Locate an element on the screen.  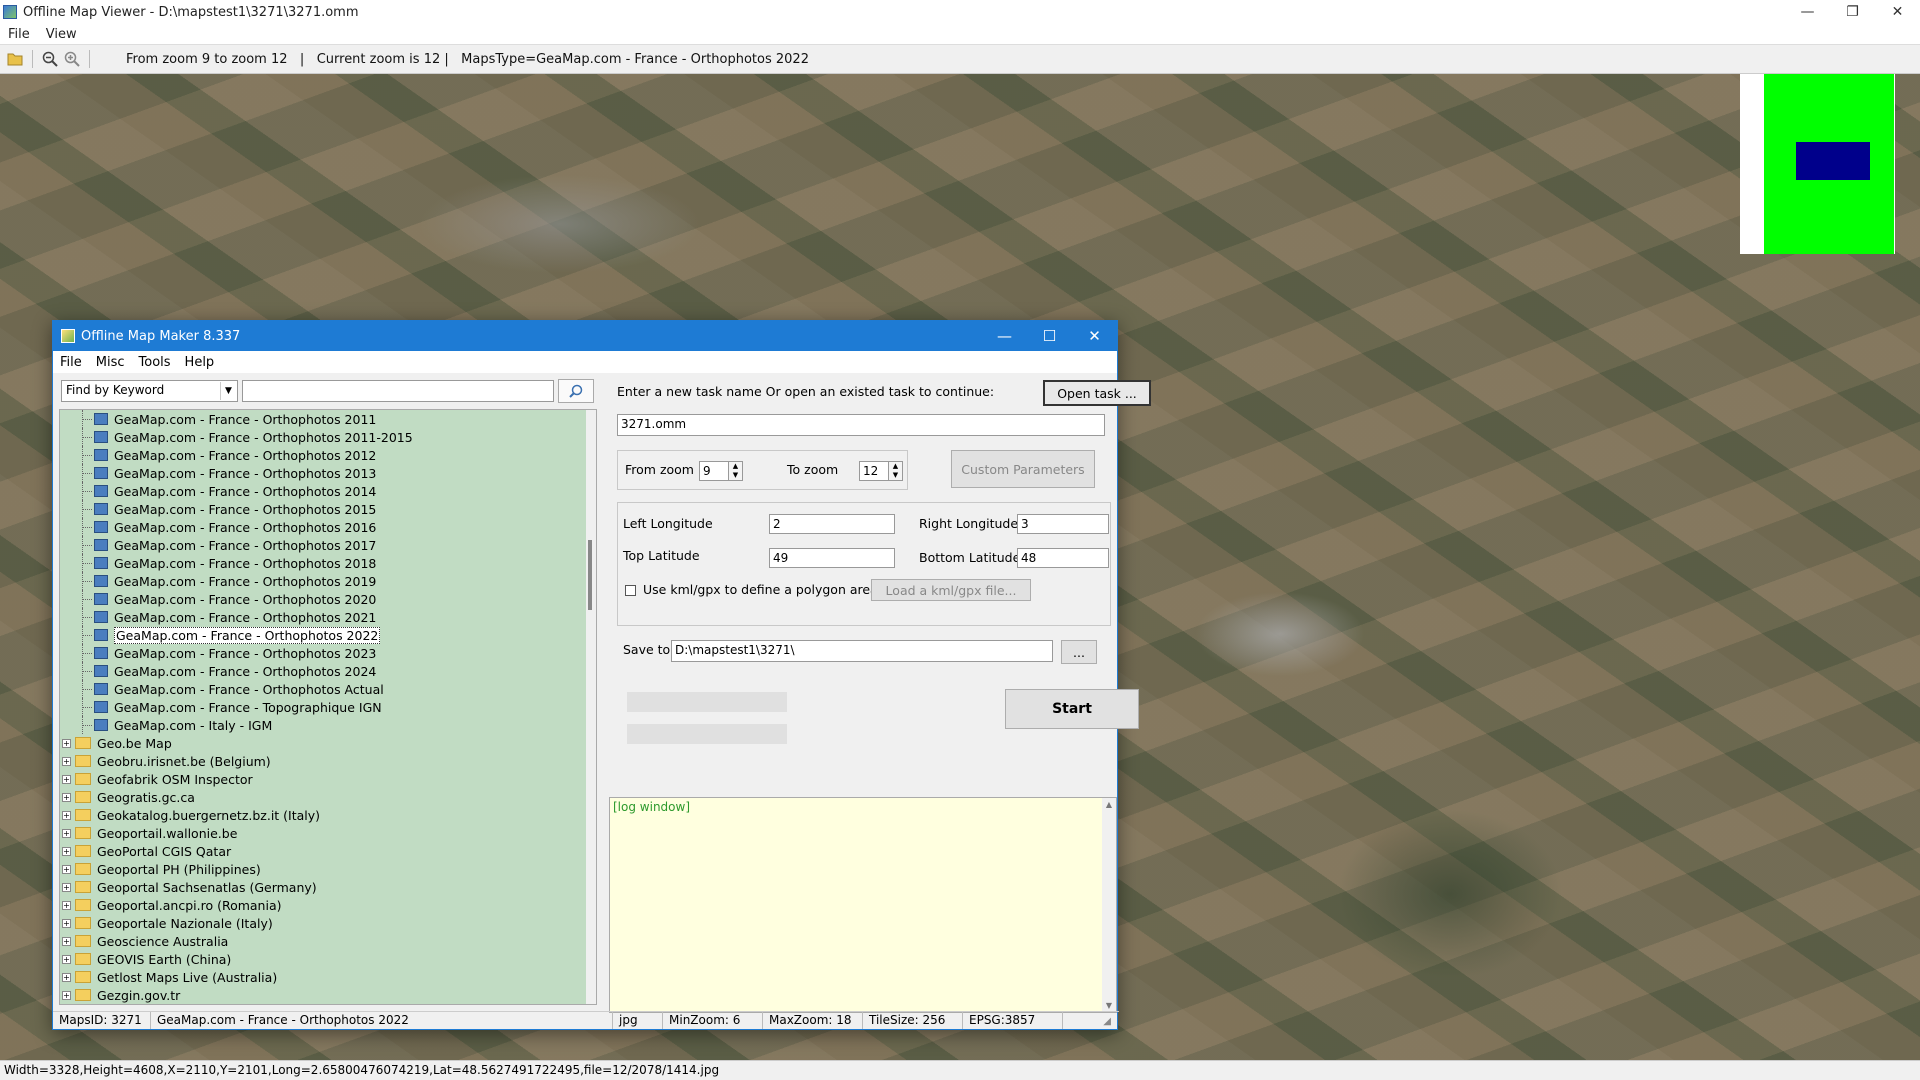
tree-item-map-source: GeaMap.com - France - Orthophotos 2015 is located at coordinates (328, 509).